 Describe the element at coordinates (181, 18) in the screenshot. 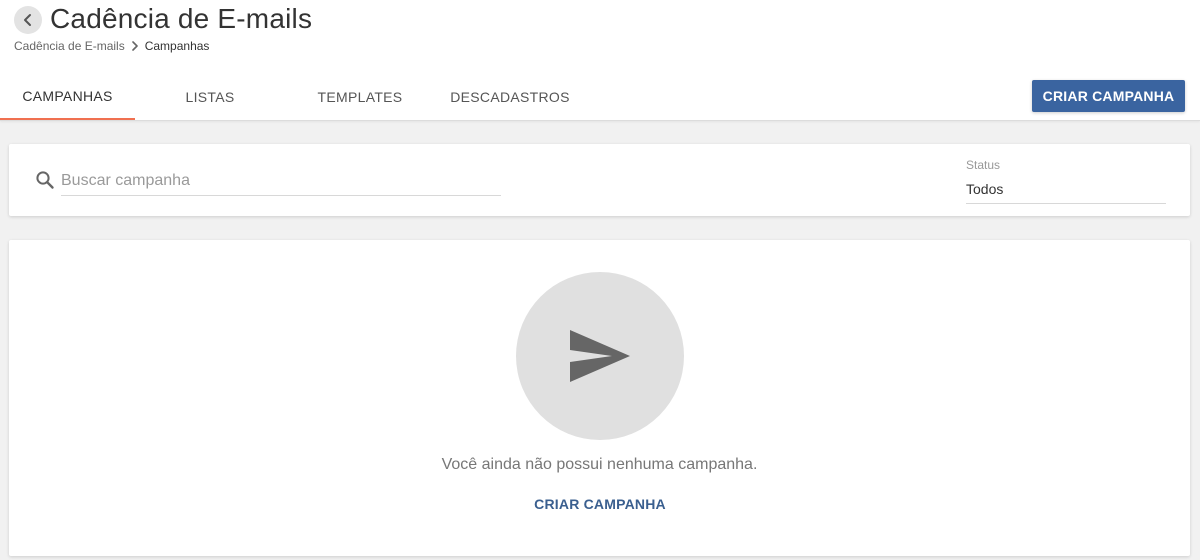

I see `page-title: Cadência de E-mails` at that location.